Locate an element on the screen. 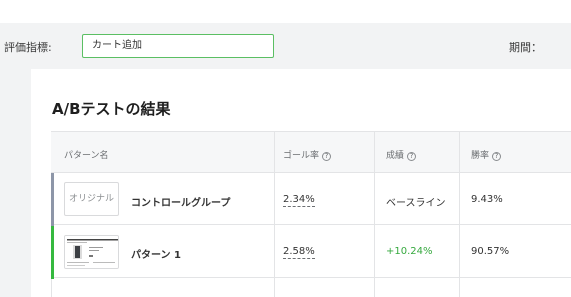 This screenshot has width=571, height=297. column-header-pattern-name: パターン名 is located at coordinates (86, 154).